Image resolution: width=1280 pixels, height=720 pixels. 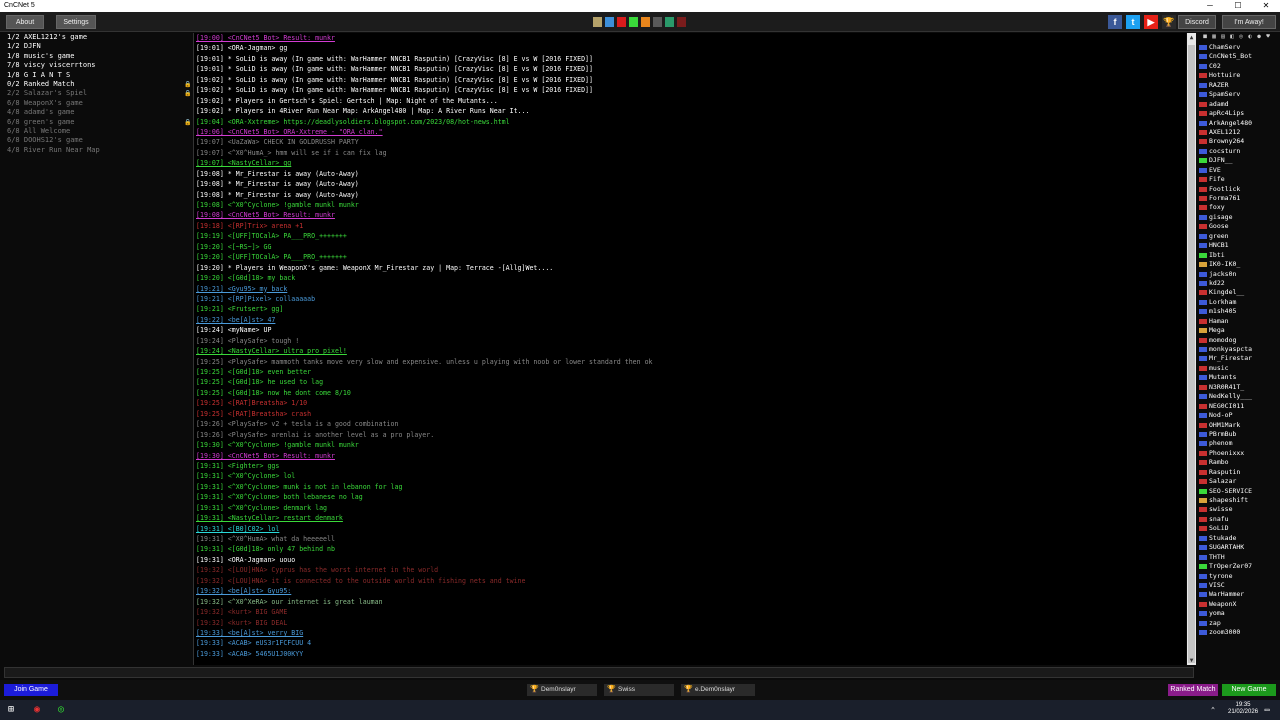 What do you see at coordinates (37, 710) in the screenshot?
I see `red-app-icon: ◉` at bounding box center [37, 710].